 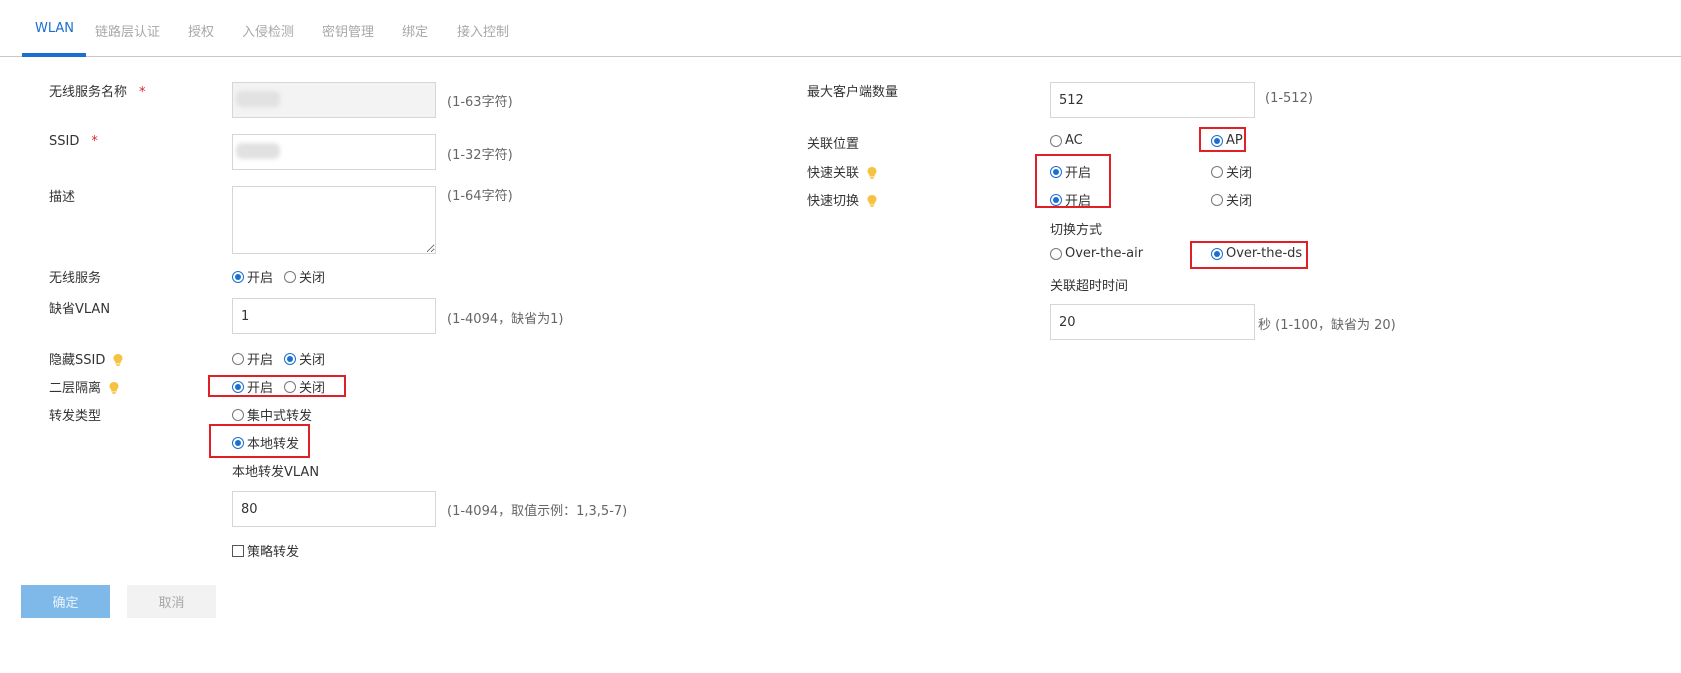 What do you see at coordinates (75, 278) in the screenshot?
I see `wireless-service-label: 无线服务` at bounding box center [75, 278].